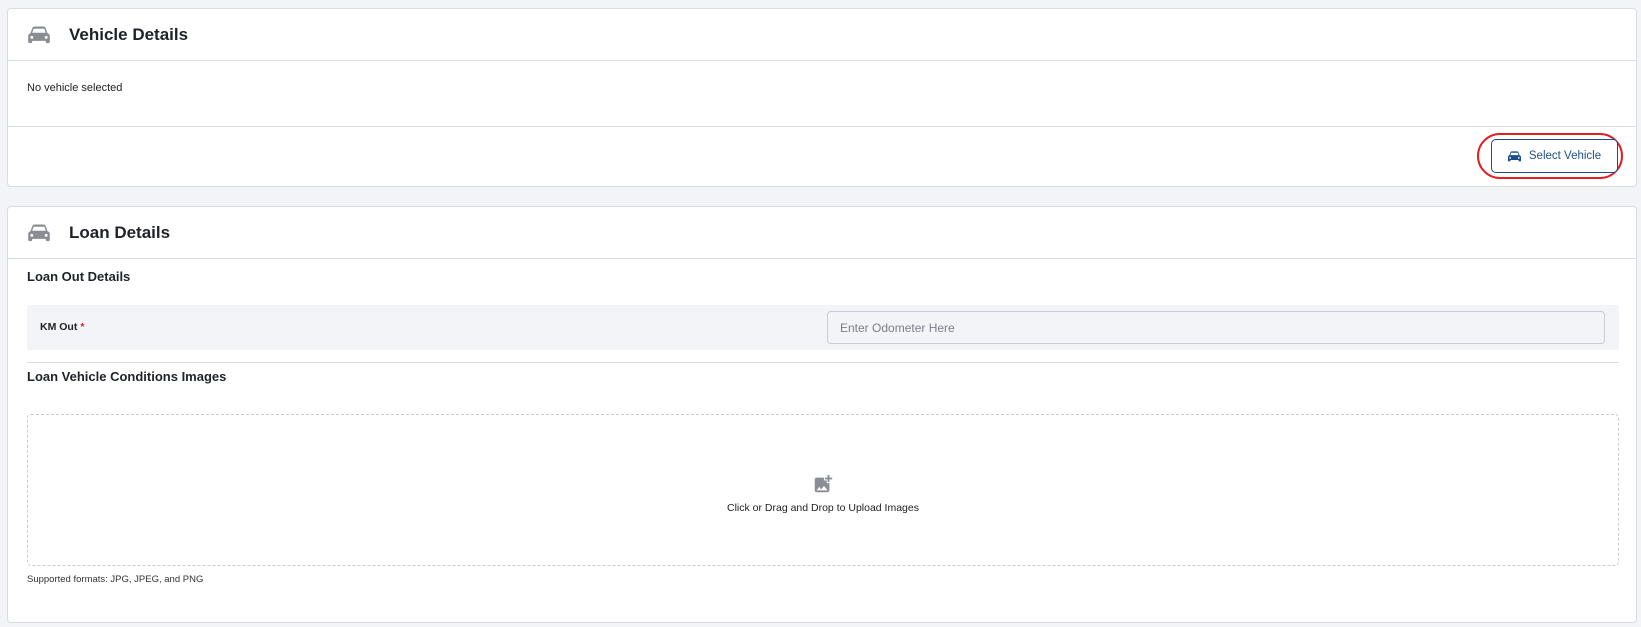 The height and width of the screenshot is (627, 1641). What do you see at coordinates (822, 507) in the screenshot?
I see `upload-instructions: Click or Drag and Drop to Upload Images` at bounding box center [822, 507].